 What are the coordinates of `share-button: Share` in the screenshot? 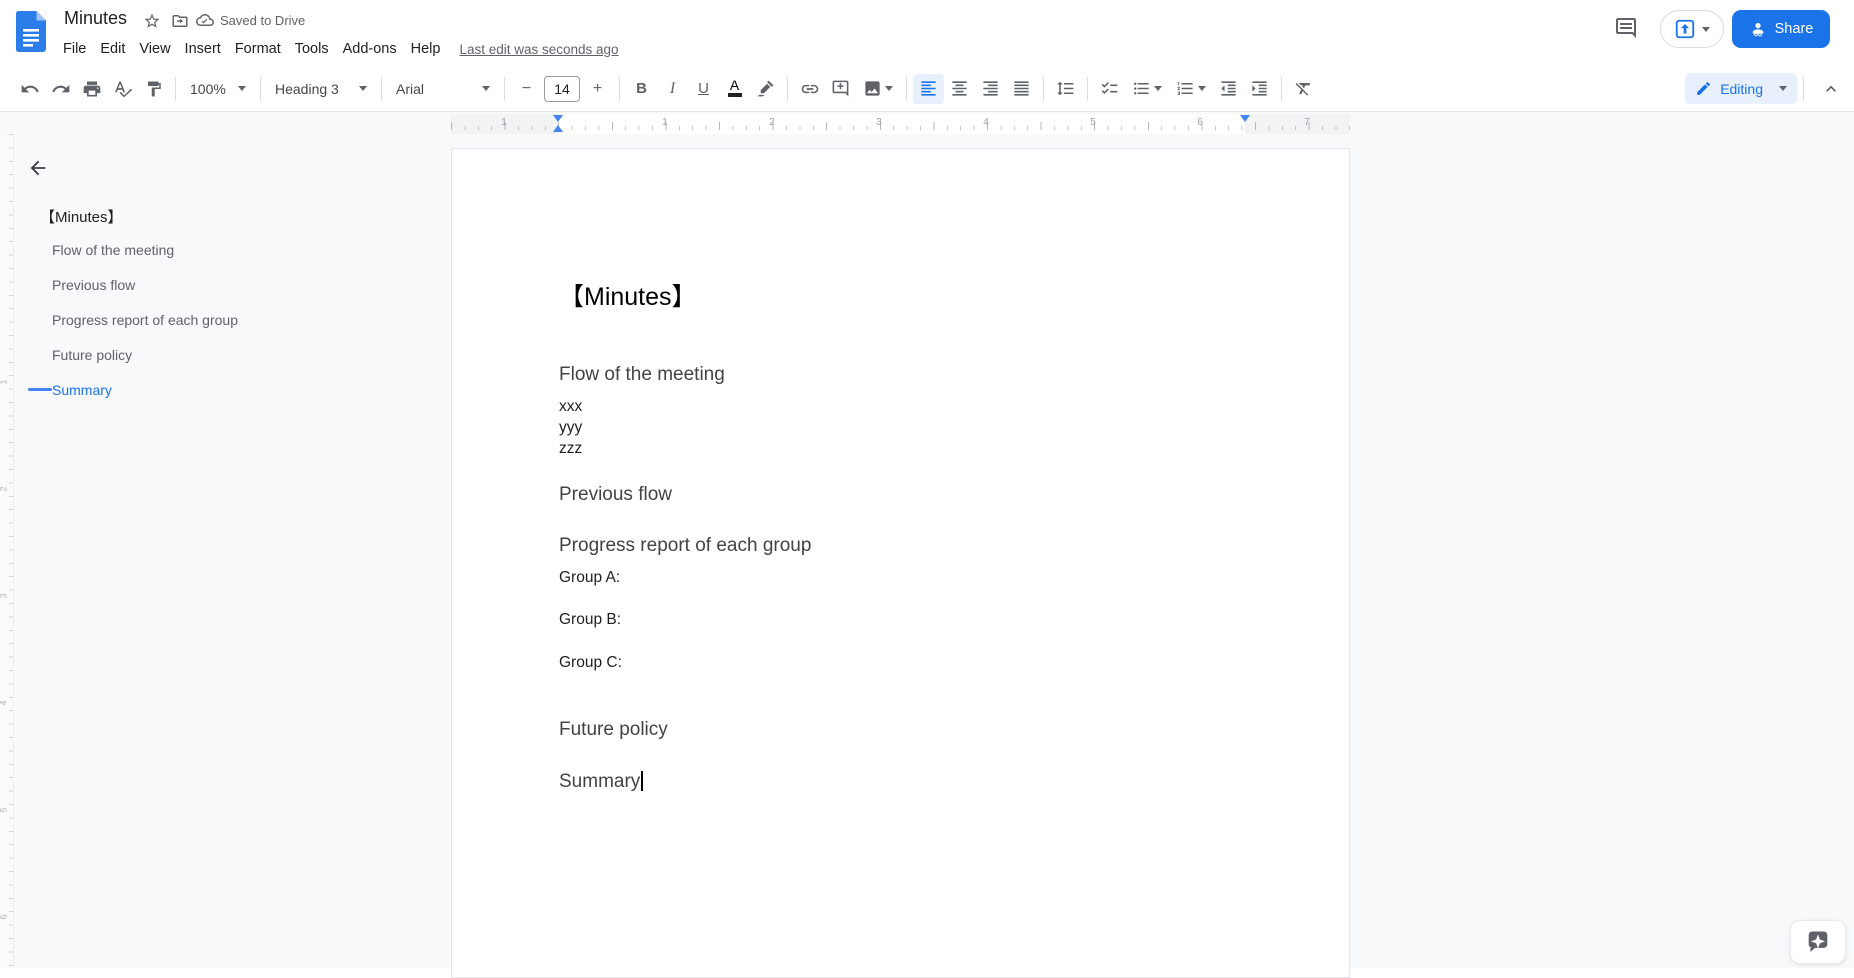 It's located at (1781, 29).